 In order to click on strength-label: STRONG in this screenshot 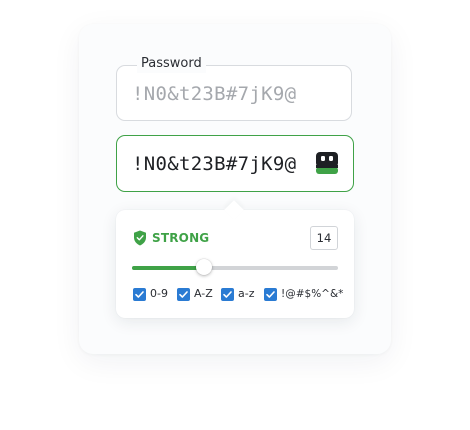, I will do `click(181, 238)`.